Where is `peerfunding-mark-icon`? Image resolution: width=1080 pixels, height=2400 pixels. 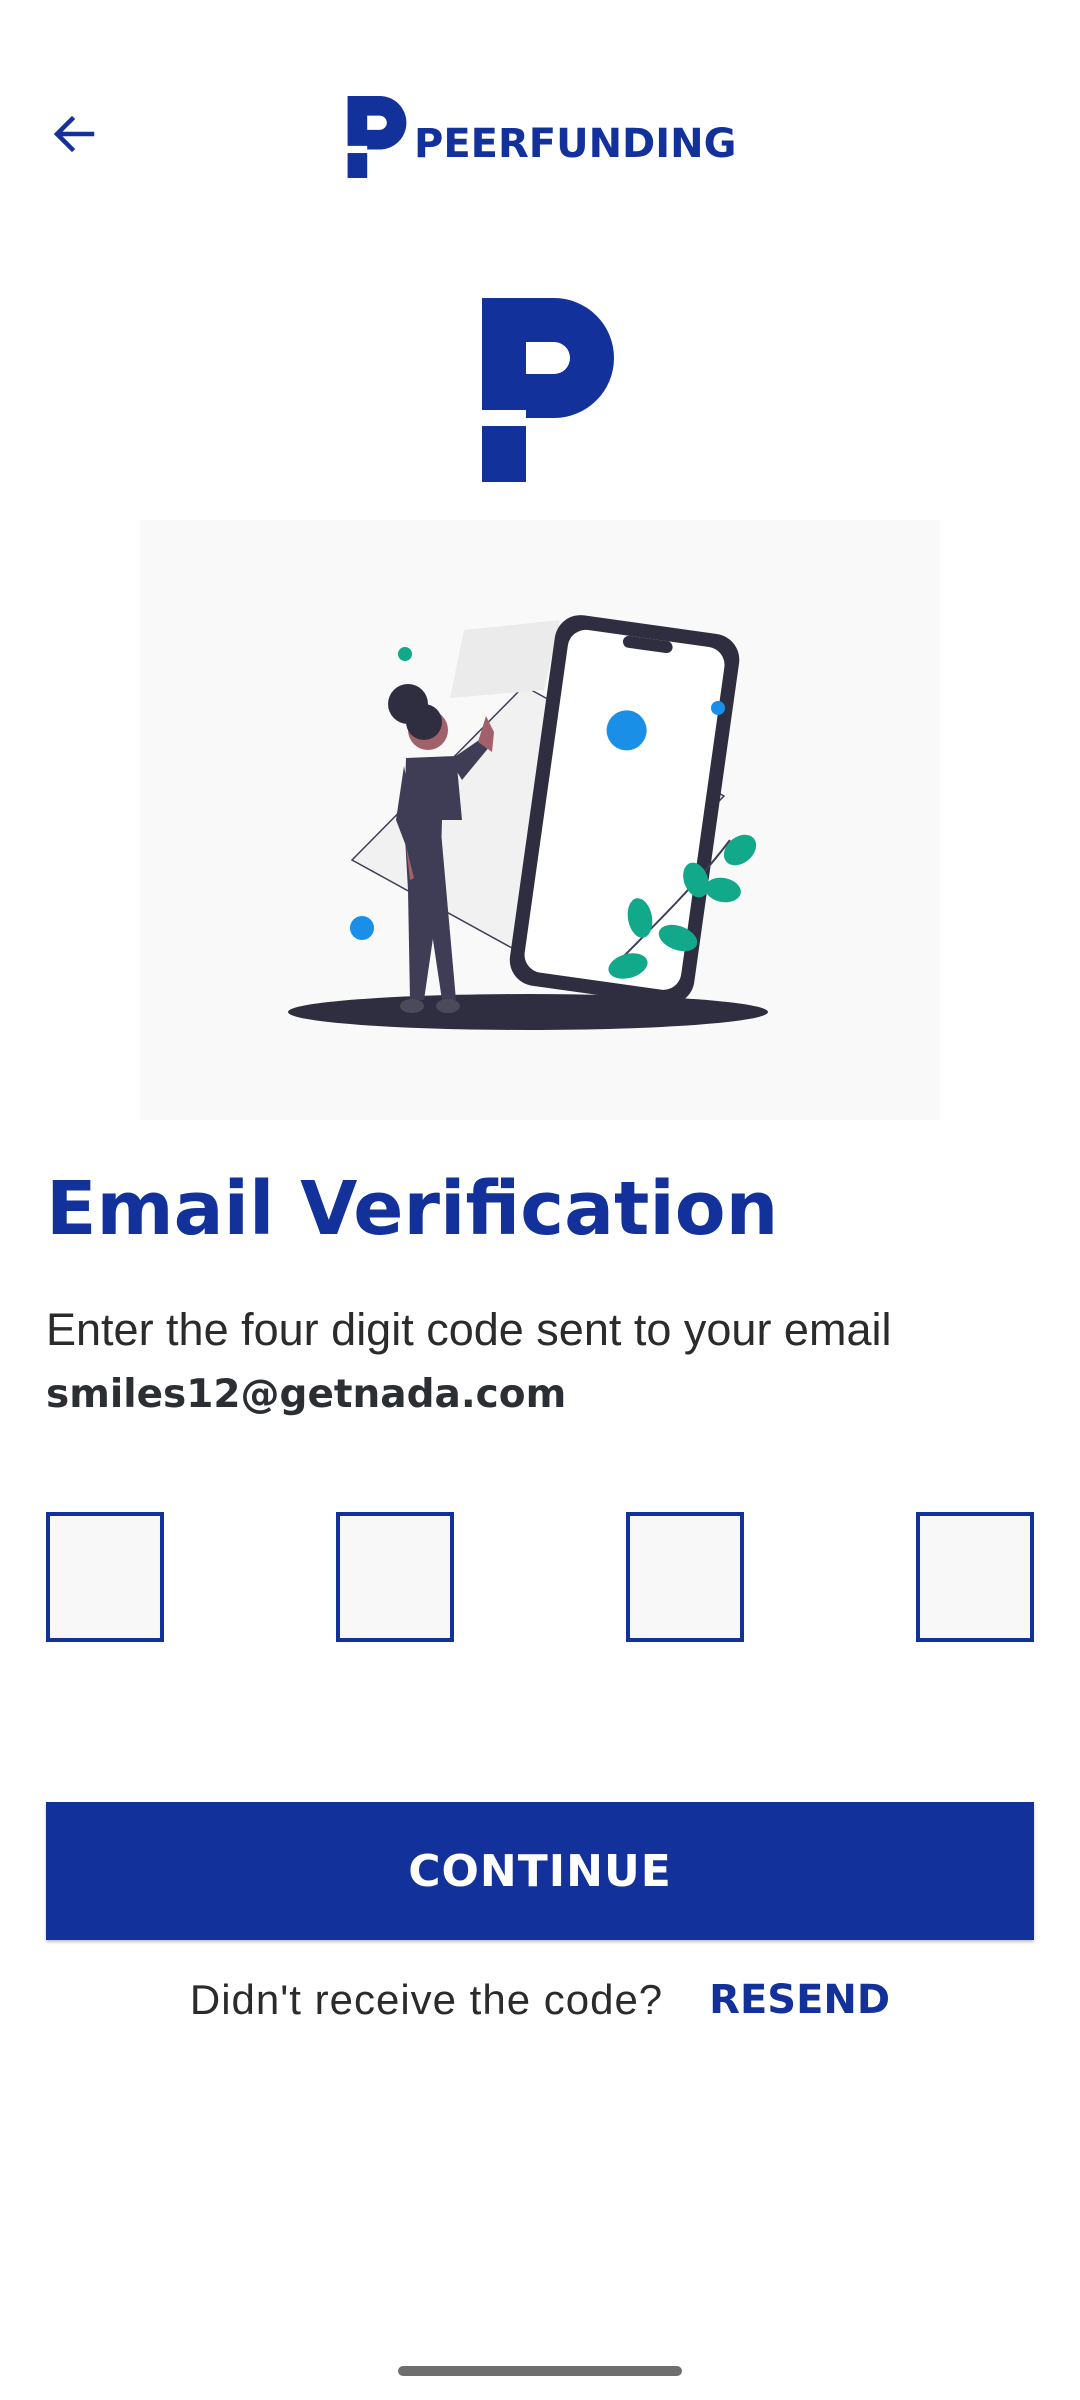 peerfunding-mark-icon is located at coordinates (548, 390).